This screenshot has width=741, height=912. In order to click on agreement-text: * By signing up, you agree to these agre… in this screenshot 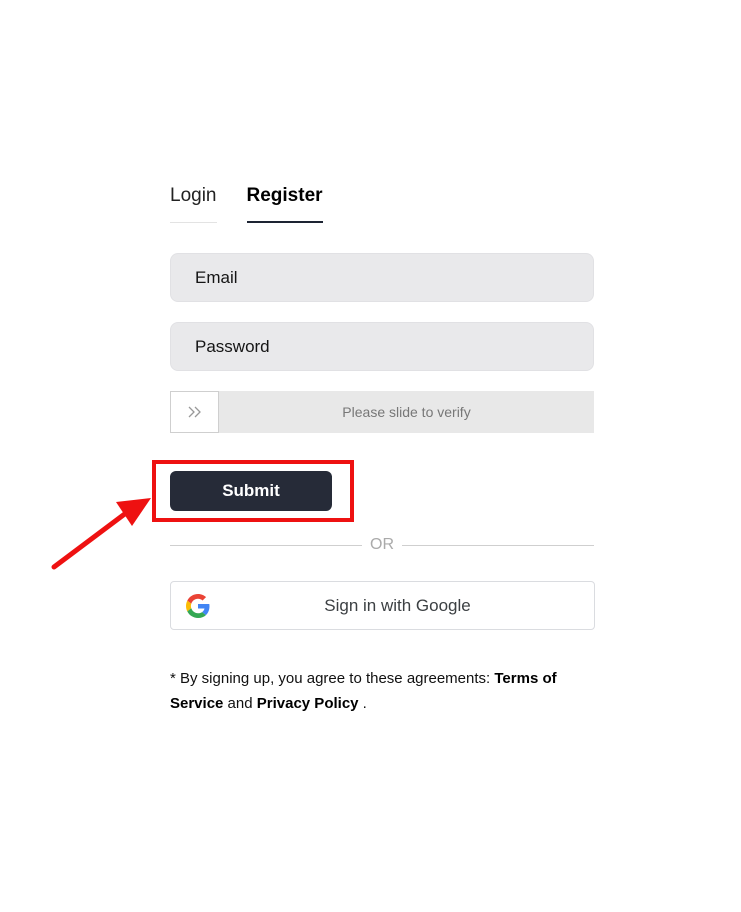, I will do `click(385, 691)`.